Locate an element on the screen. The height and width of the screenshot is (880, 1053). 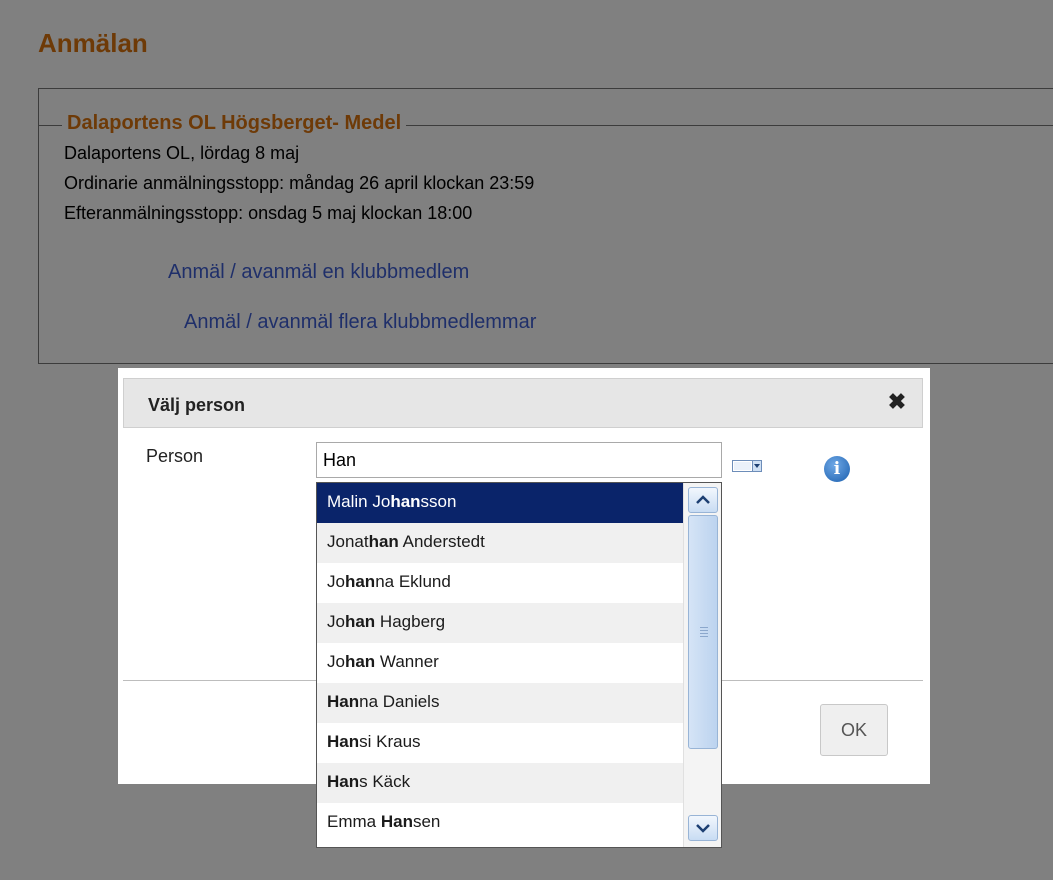
event-name: Dalaportens OL Högsberget- Medel is located at coordinates (234, 123).